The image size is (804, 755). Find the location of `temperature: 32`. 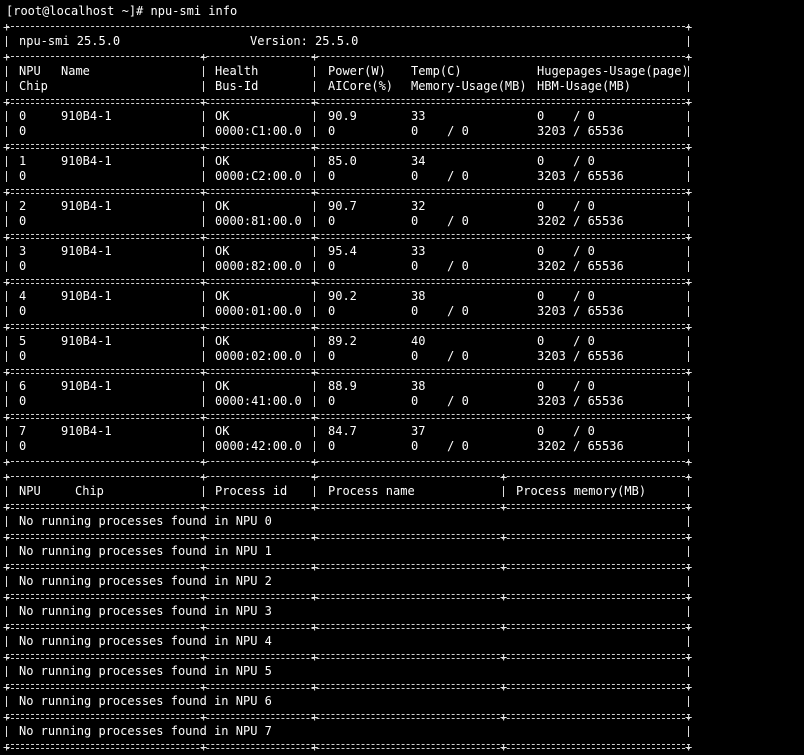

temperature: 32 is located at coordinates (418, 206).